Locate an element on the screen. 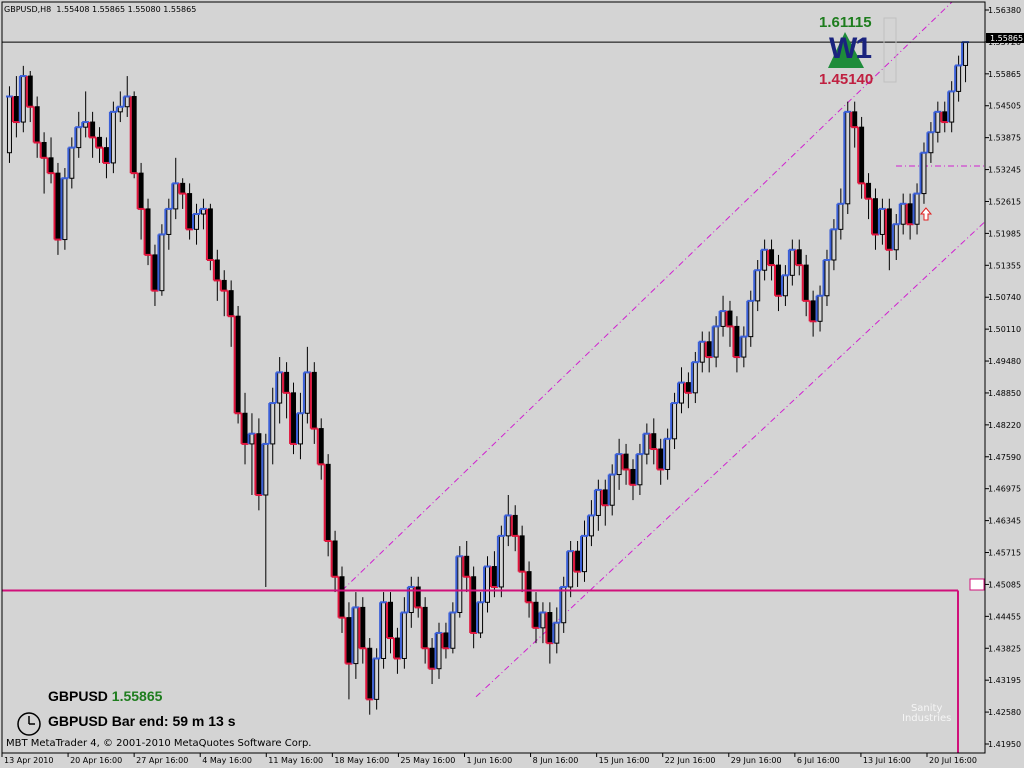  y-tick-label: 1.54505 is located at coordinates (1004, 106).